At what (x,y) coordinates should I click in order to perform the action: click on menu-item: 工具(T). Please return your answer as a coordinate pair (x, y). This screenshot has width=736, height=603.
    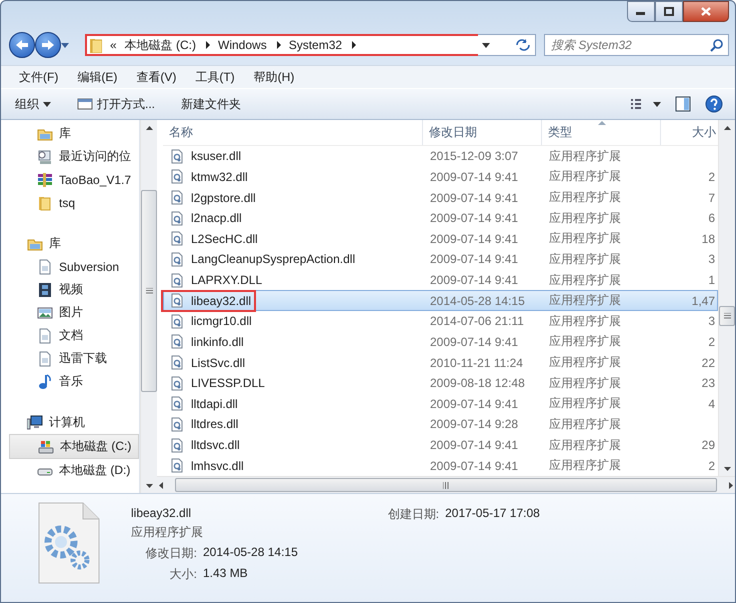
    Looking at the image, I should click on (214, 77).